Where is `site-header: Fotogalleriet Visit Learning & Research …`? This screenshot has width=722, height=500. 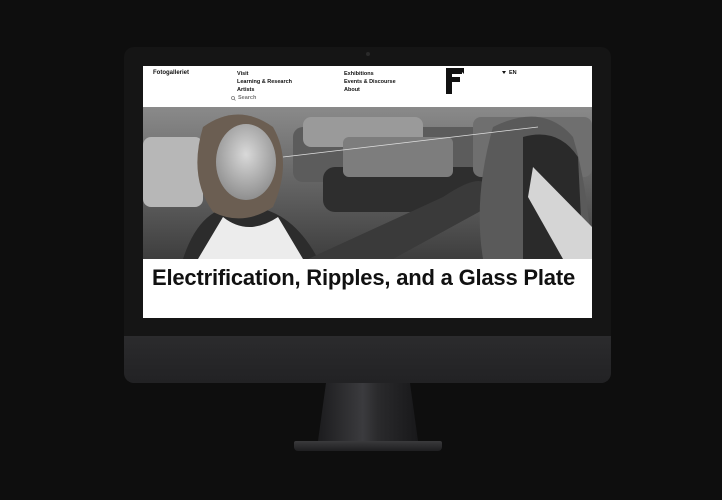 site-header: Fotogalleriet Visit Learning & Research … is located at coordinates (367, 86).